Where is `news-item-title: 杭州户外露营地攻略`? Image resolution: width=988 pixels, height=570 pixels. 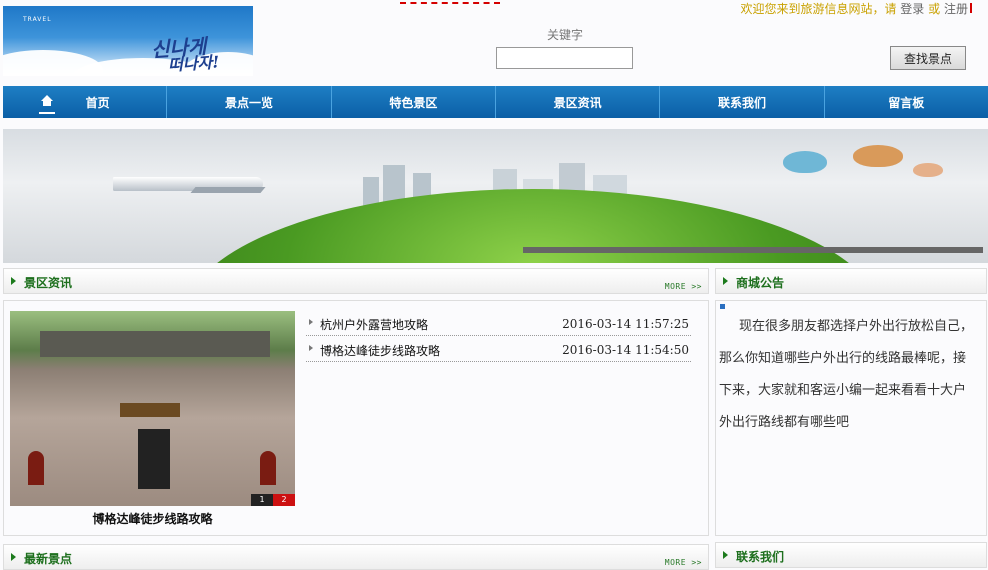 news-item-title: 杭州户外露营地攻略 is located at coordinates (374, 324).